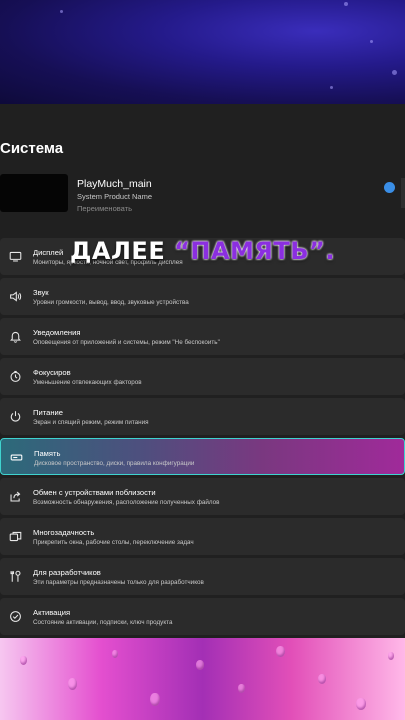 The image size is (405, 720). What do you see at coordinates (67, 572) in the screenshot?
I see `settings-item-title: Для разработчиков` at bounding box center [67, 572].